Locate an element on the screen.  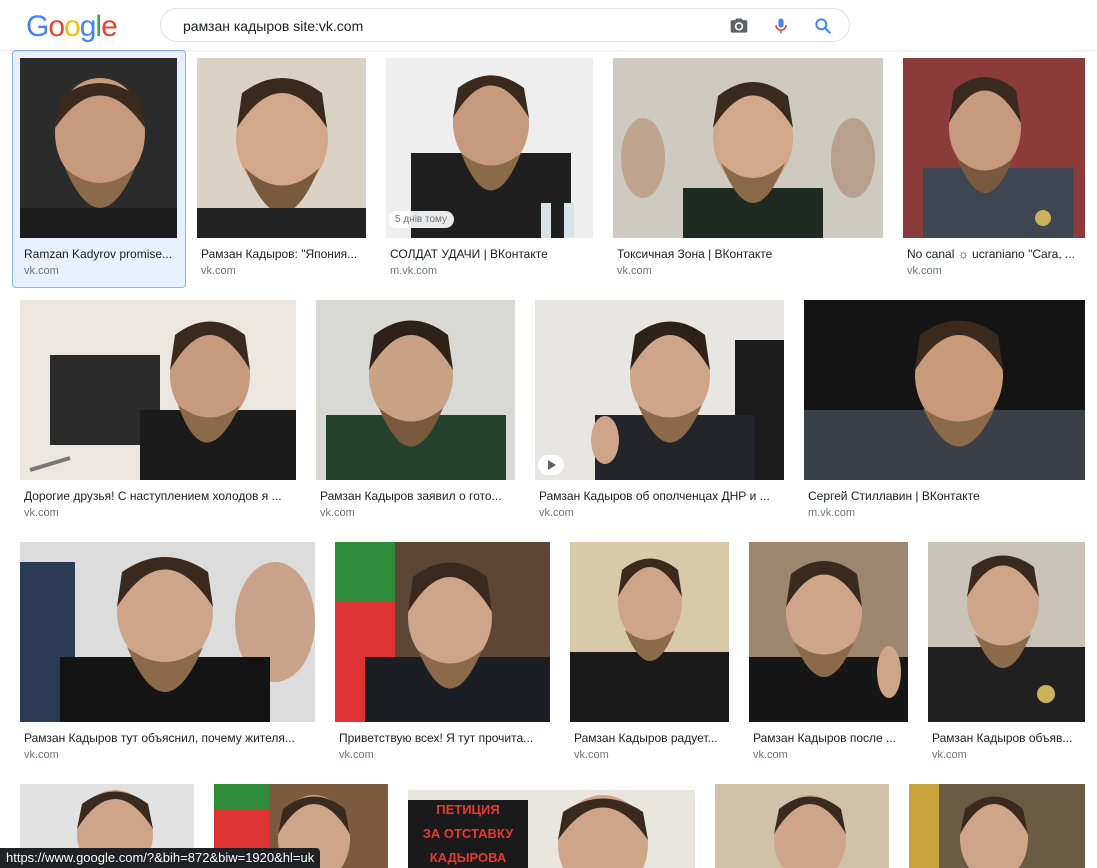
search-icon is located at coordinates (823, 26).